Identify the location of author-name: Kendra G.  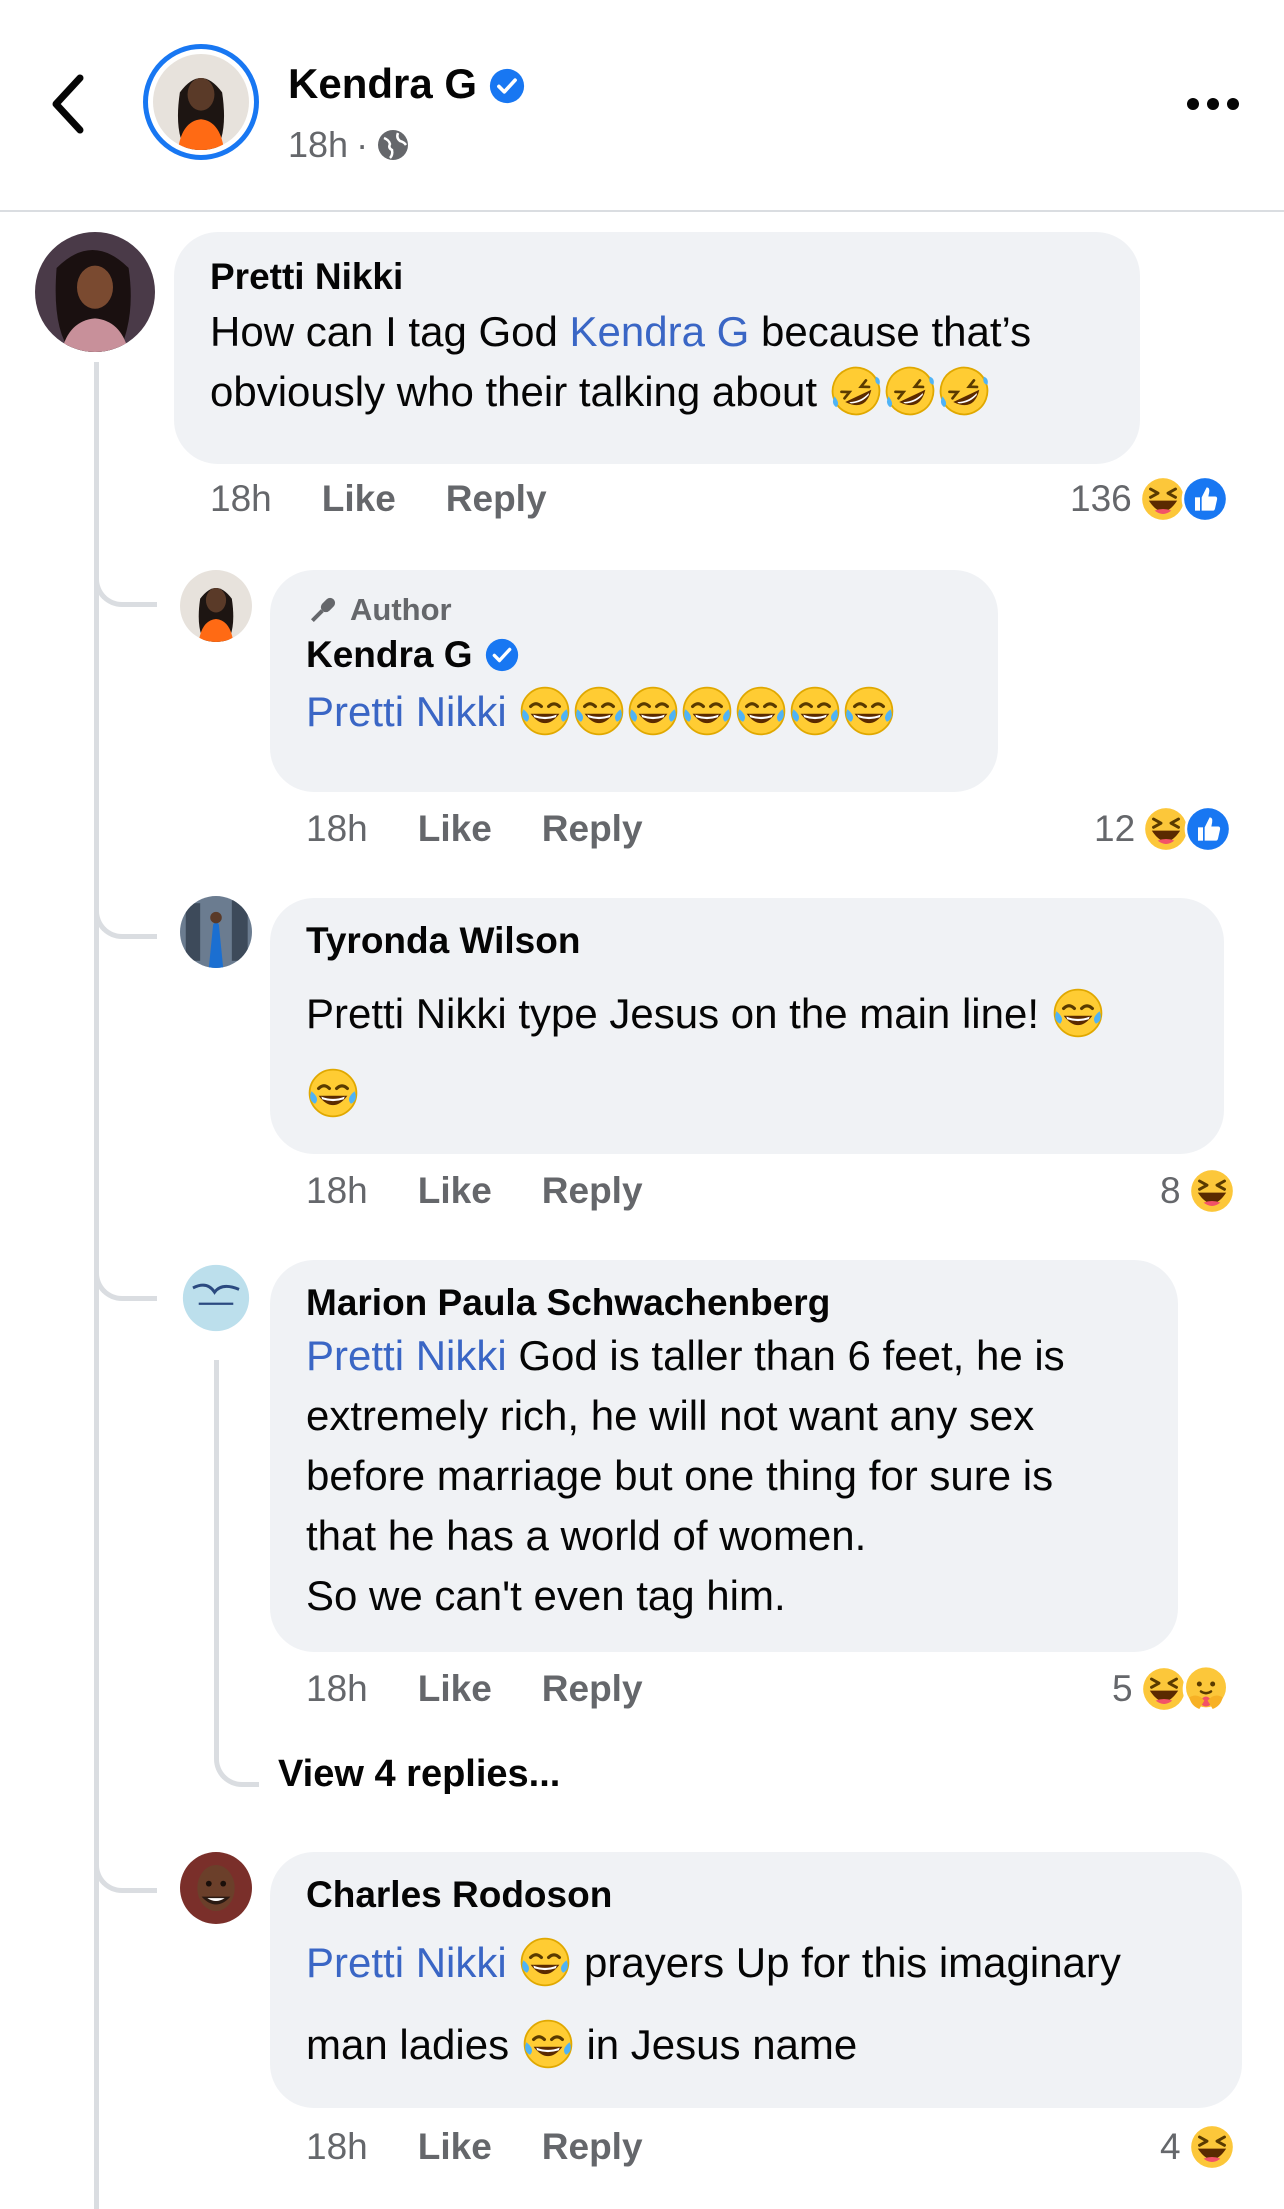
(382, 84).